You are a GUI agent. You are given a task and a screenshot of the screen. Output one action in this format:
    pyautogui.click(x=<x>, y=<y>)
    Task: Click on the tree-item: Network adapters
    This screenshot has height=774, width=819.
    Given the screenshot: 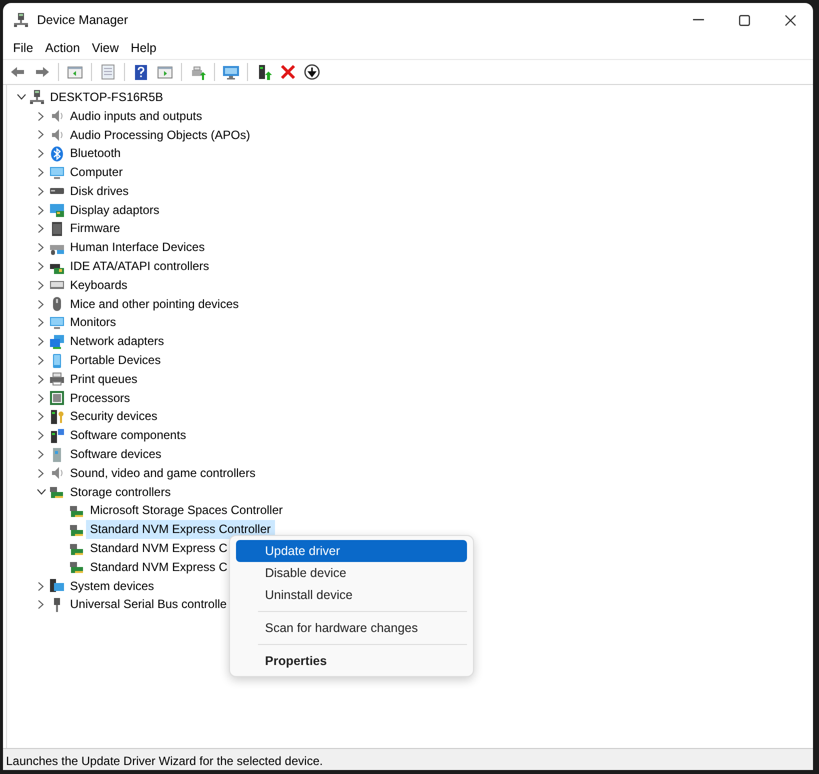 What is the action you would take?
    pyautogui.click(x=117, y=342)
    